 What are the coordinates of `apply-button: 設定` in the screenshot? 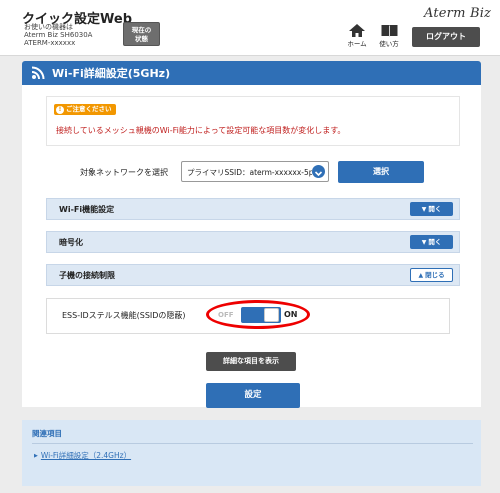 It's located at (253, 395).